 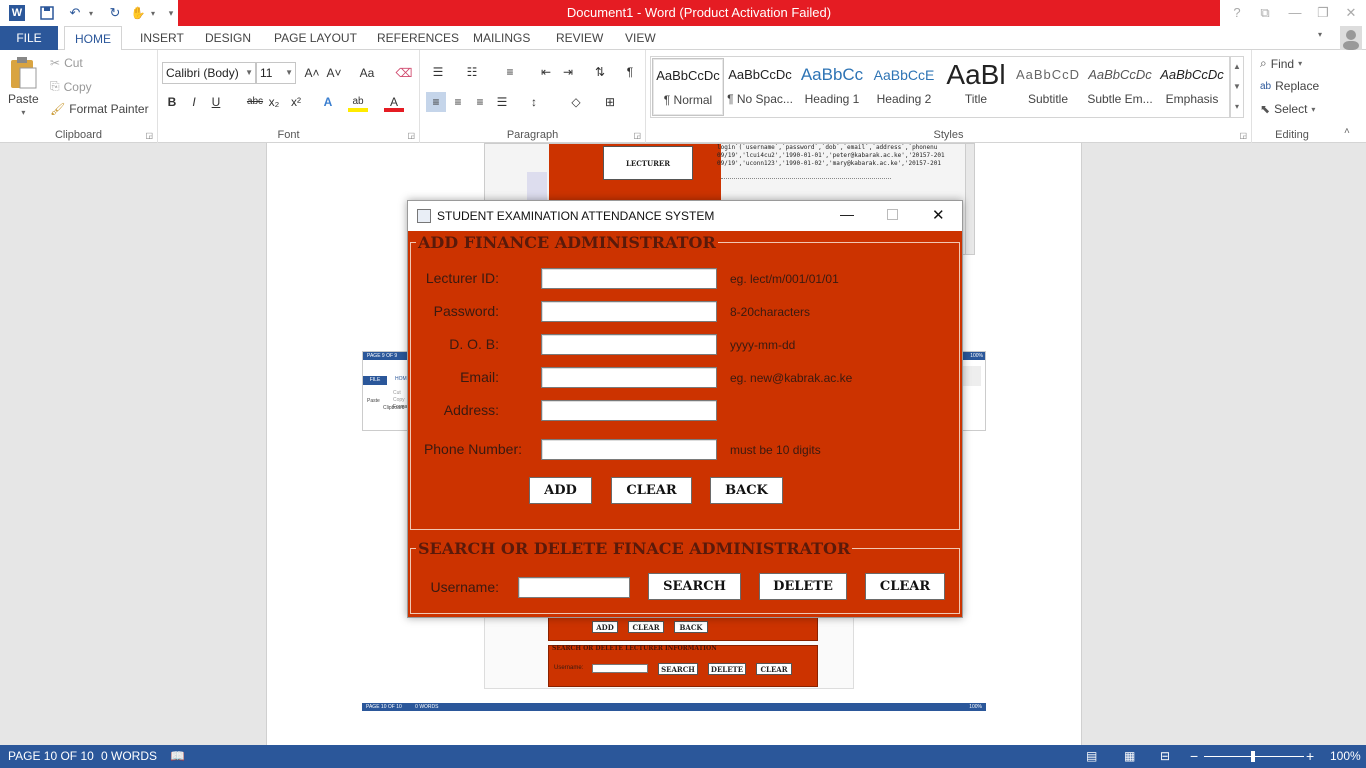 What do you see at coordinates (610, 102) in the screenshot?
I see `borders-icon: ⊞` at bounding box center [610, 102].